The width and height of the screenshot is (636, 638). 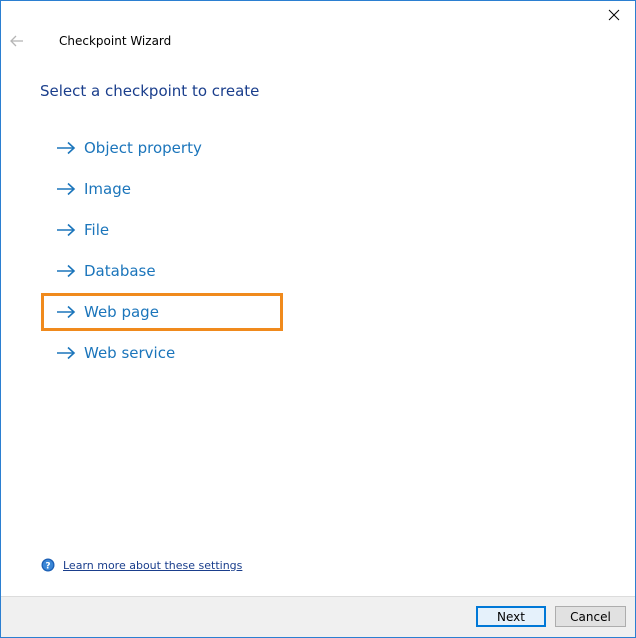 What do you see at coordinates (120, 271) in the screenshot?
I see `option-label: Database` at bounding box center [120, 271].